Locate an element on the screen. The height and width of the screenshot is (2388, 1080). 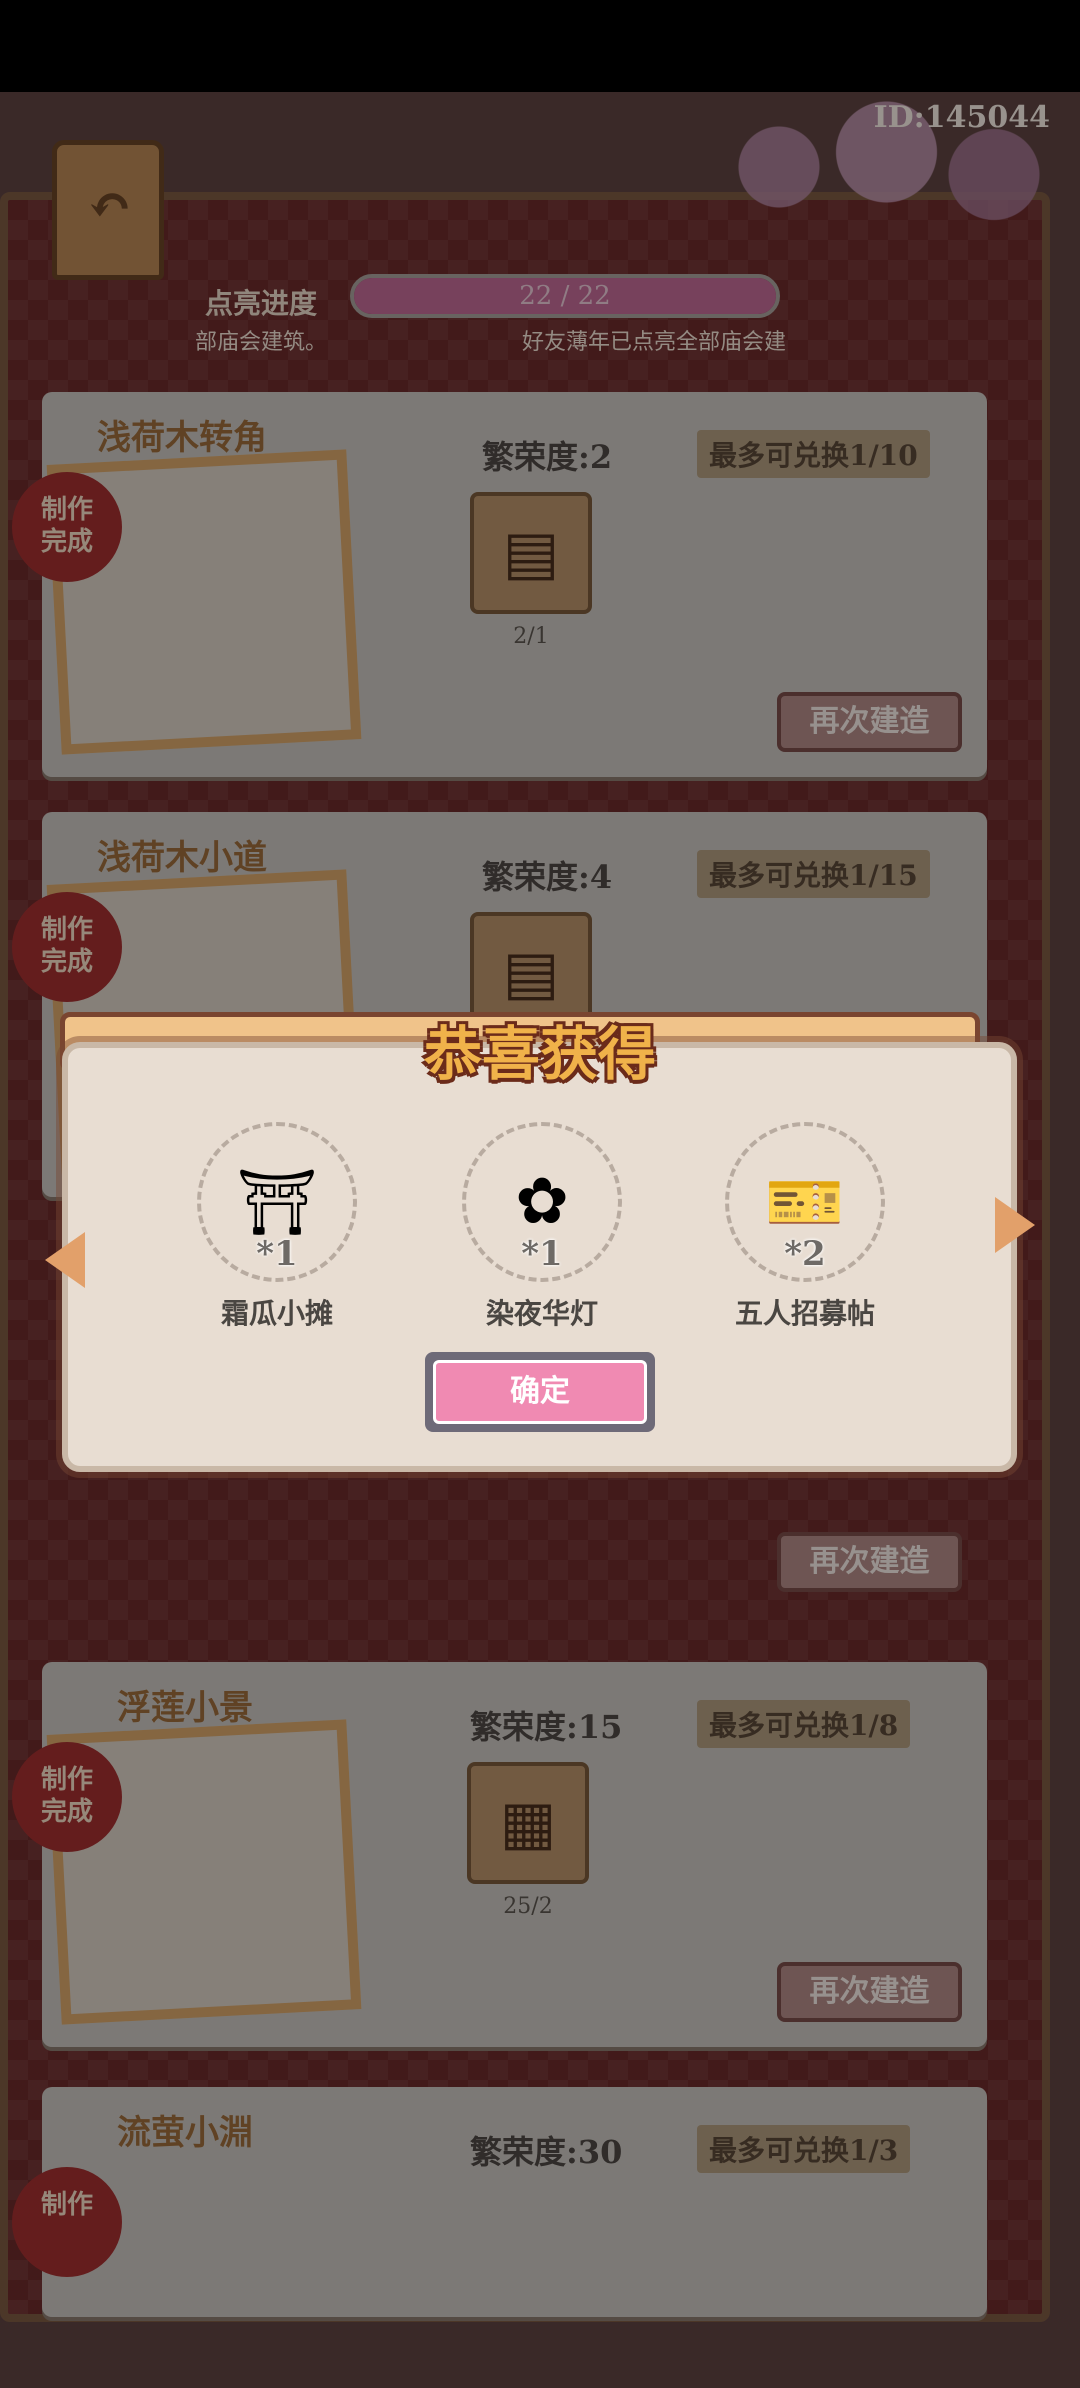
reward-name: 五人招募帖 is located at coordinates (804, 1313).